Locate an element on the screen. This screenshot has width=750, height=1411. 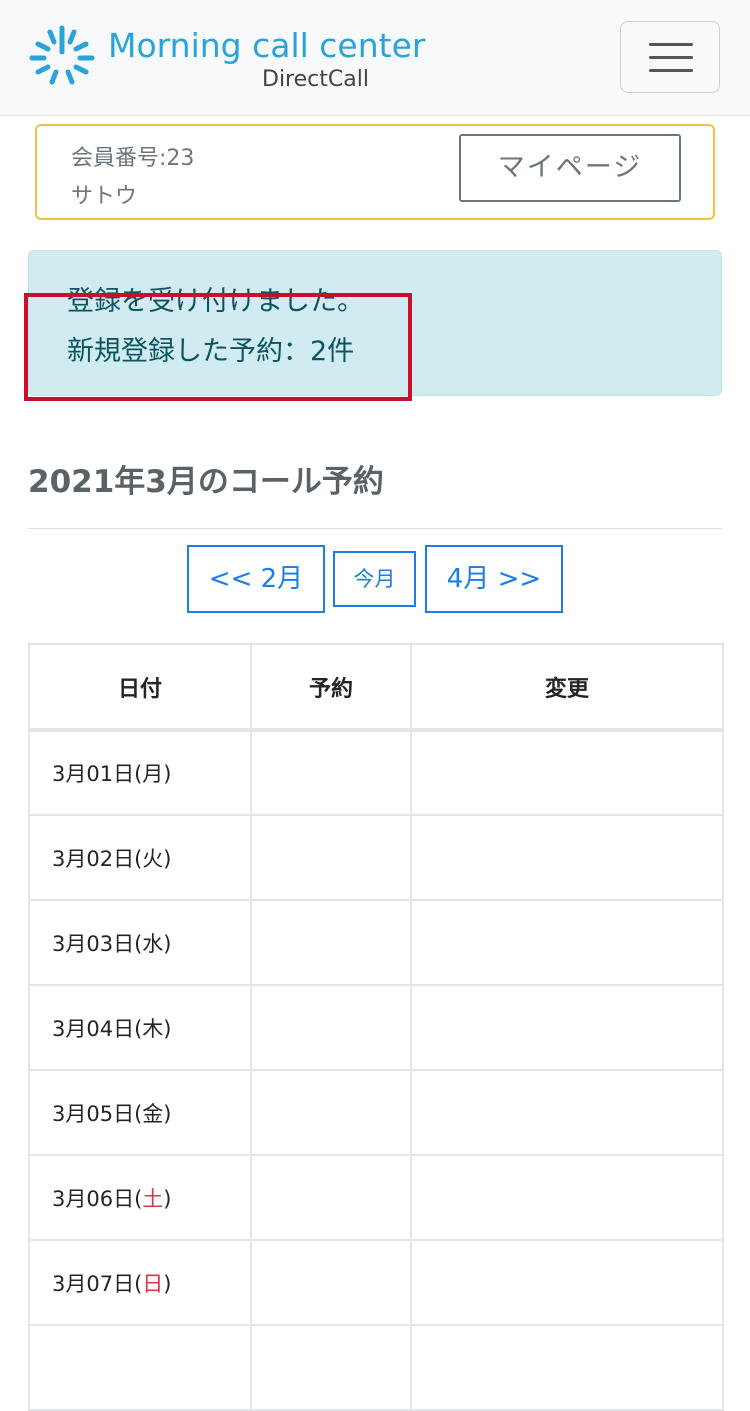
member-name: サトウ is located at coordinates (104, 196).